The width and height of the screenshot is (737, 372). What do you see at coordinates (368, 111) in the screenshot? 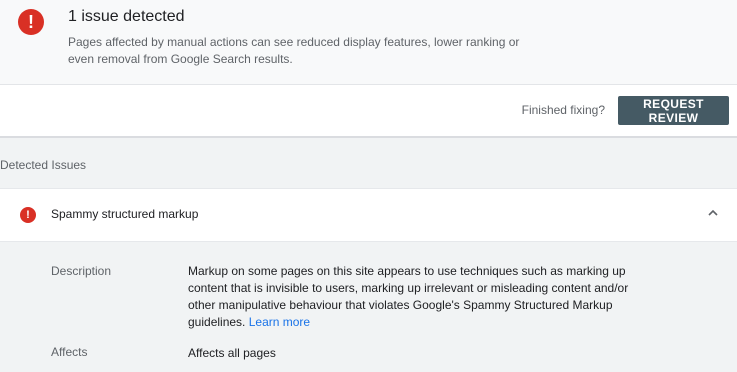
I see `review-action-bar: Finished fixing? REQUEST REVIEW` at bounding box center [368, 111].